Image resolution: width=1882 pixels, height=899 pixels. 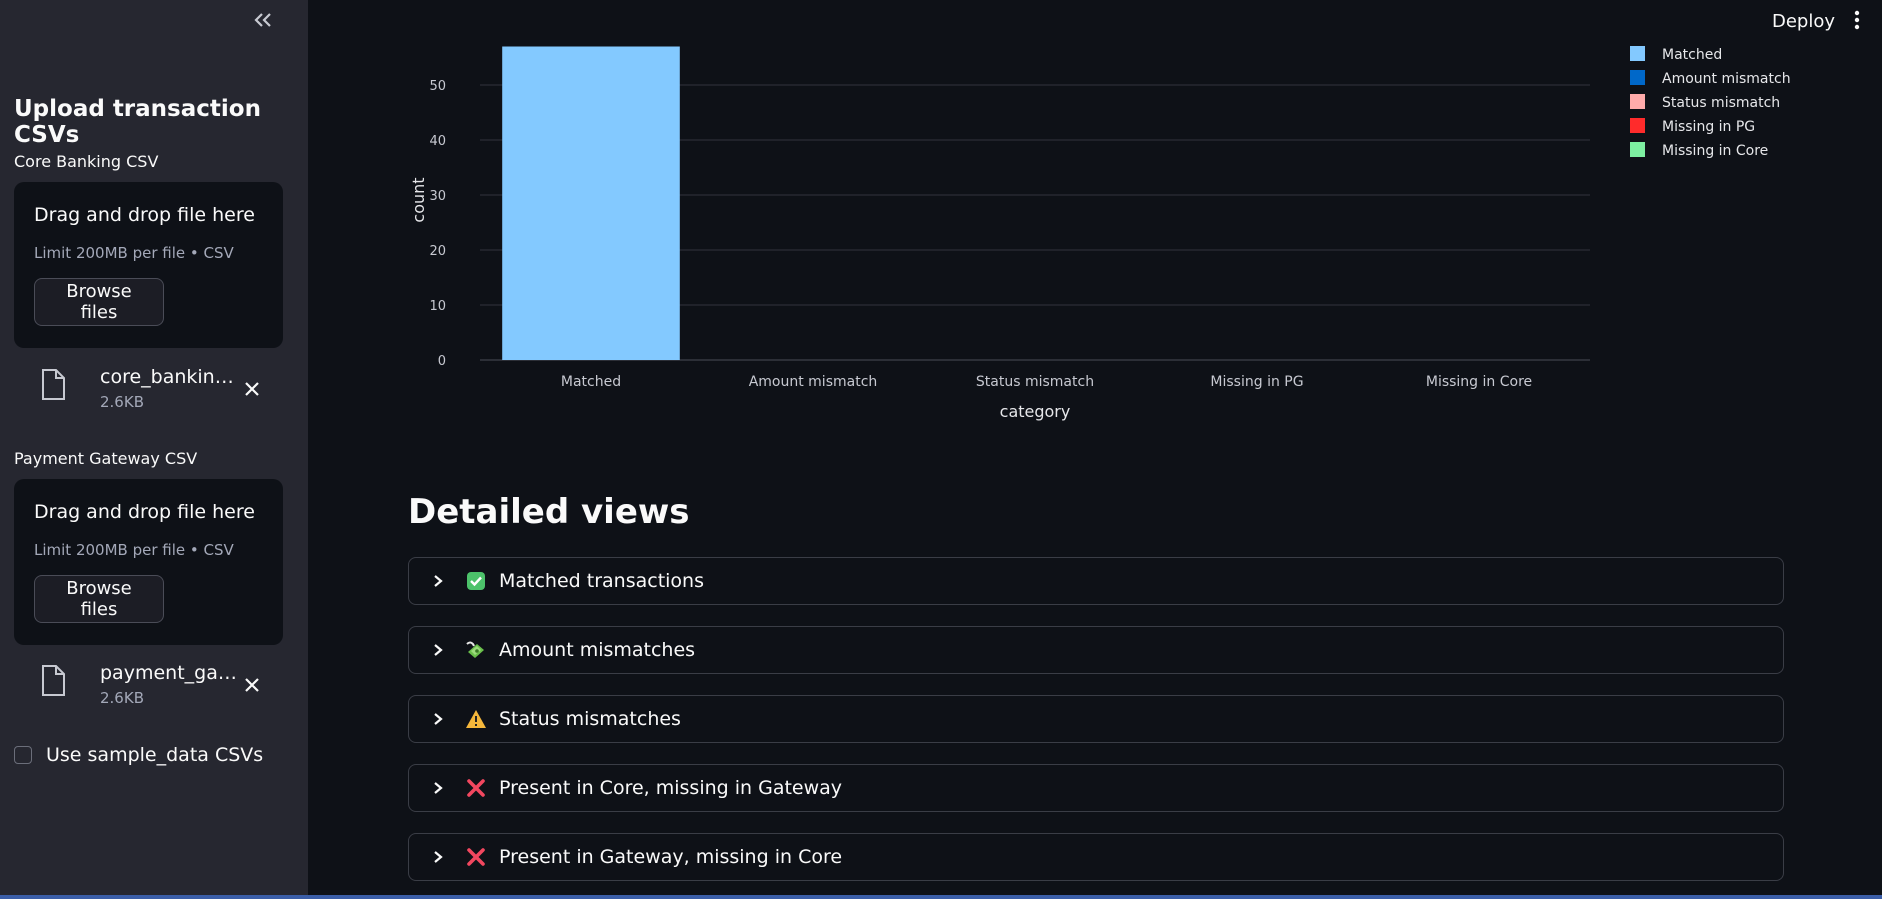 I want to click on detailed-views-title: Detailed views, so click(x=549, y=512).